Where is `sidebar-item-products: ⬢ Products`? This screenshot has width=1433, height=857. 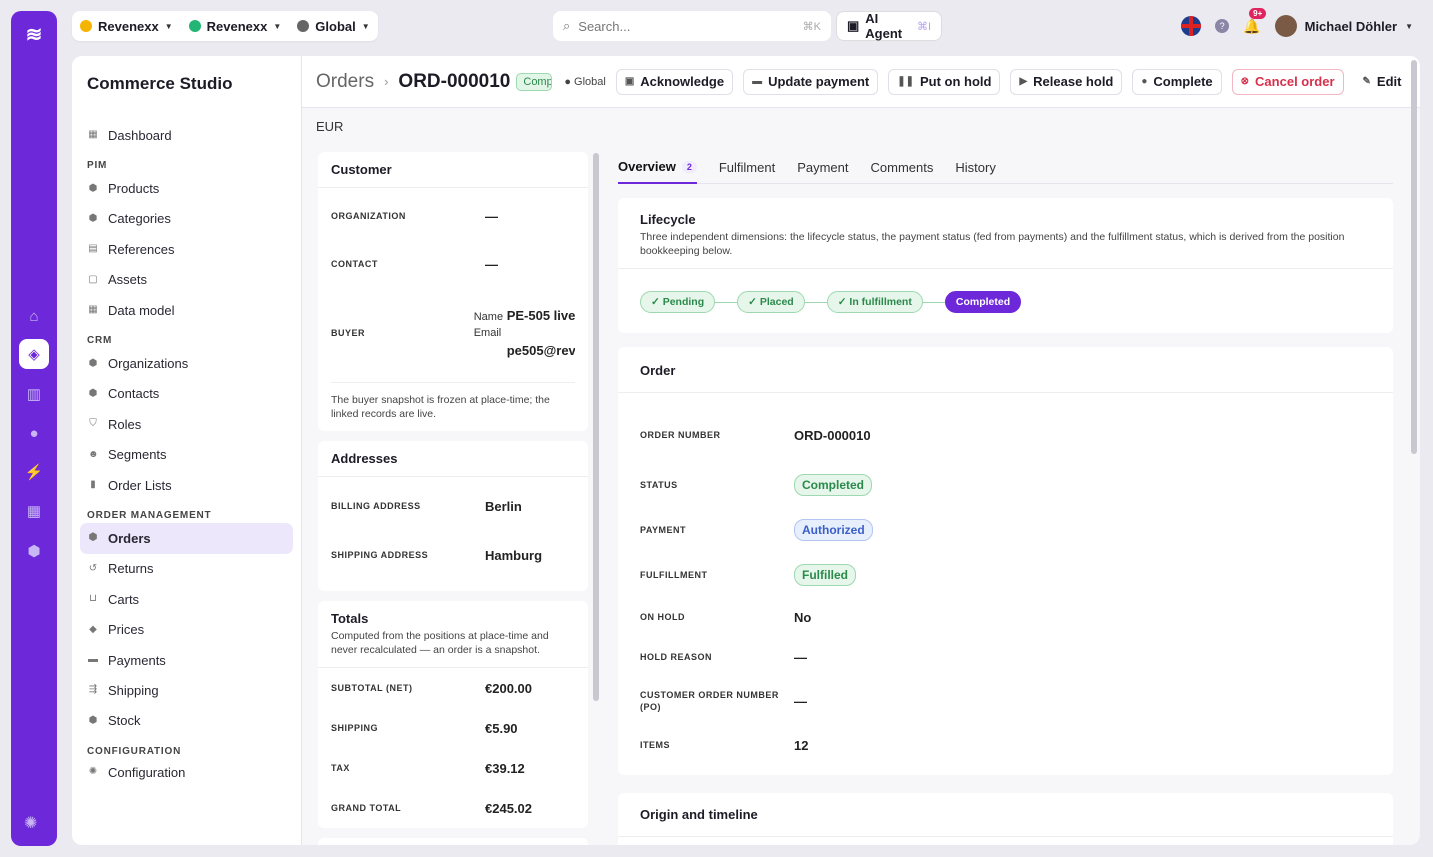 sidebar-item-products: ⬢ Products is located at coordinates (186, 188).